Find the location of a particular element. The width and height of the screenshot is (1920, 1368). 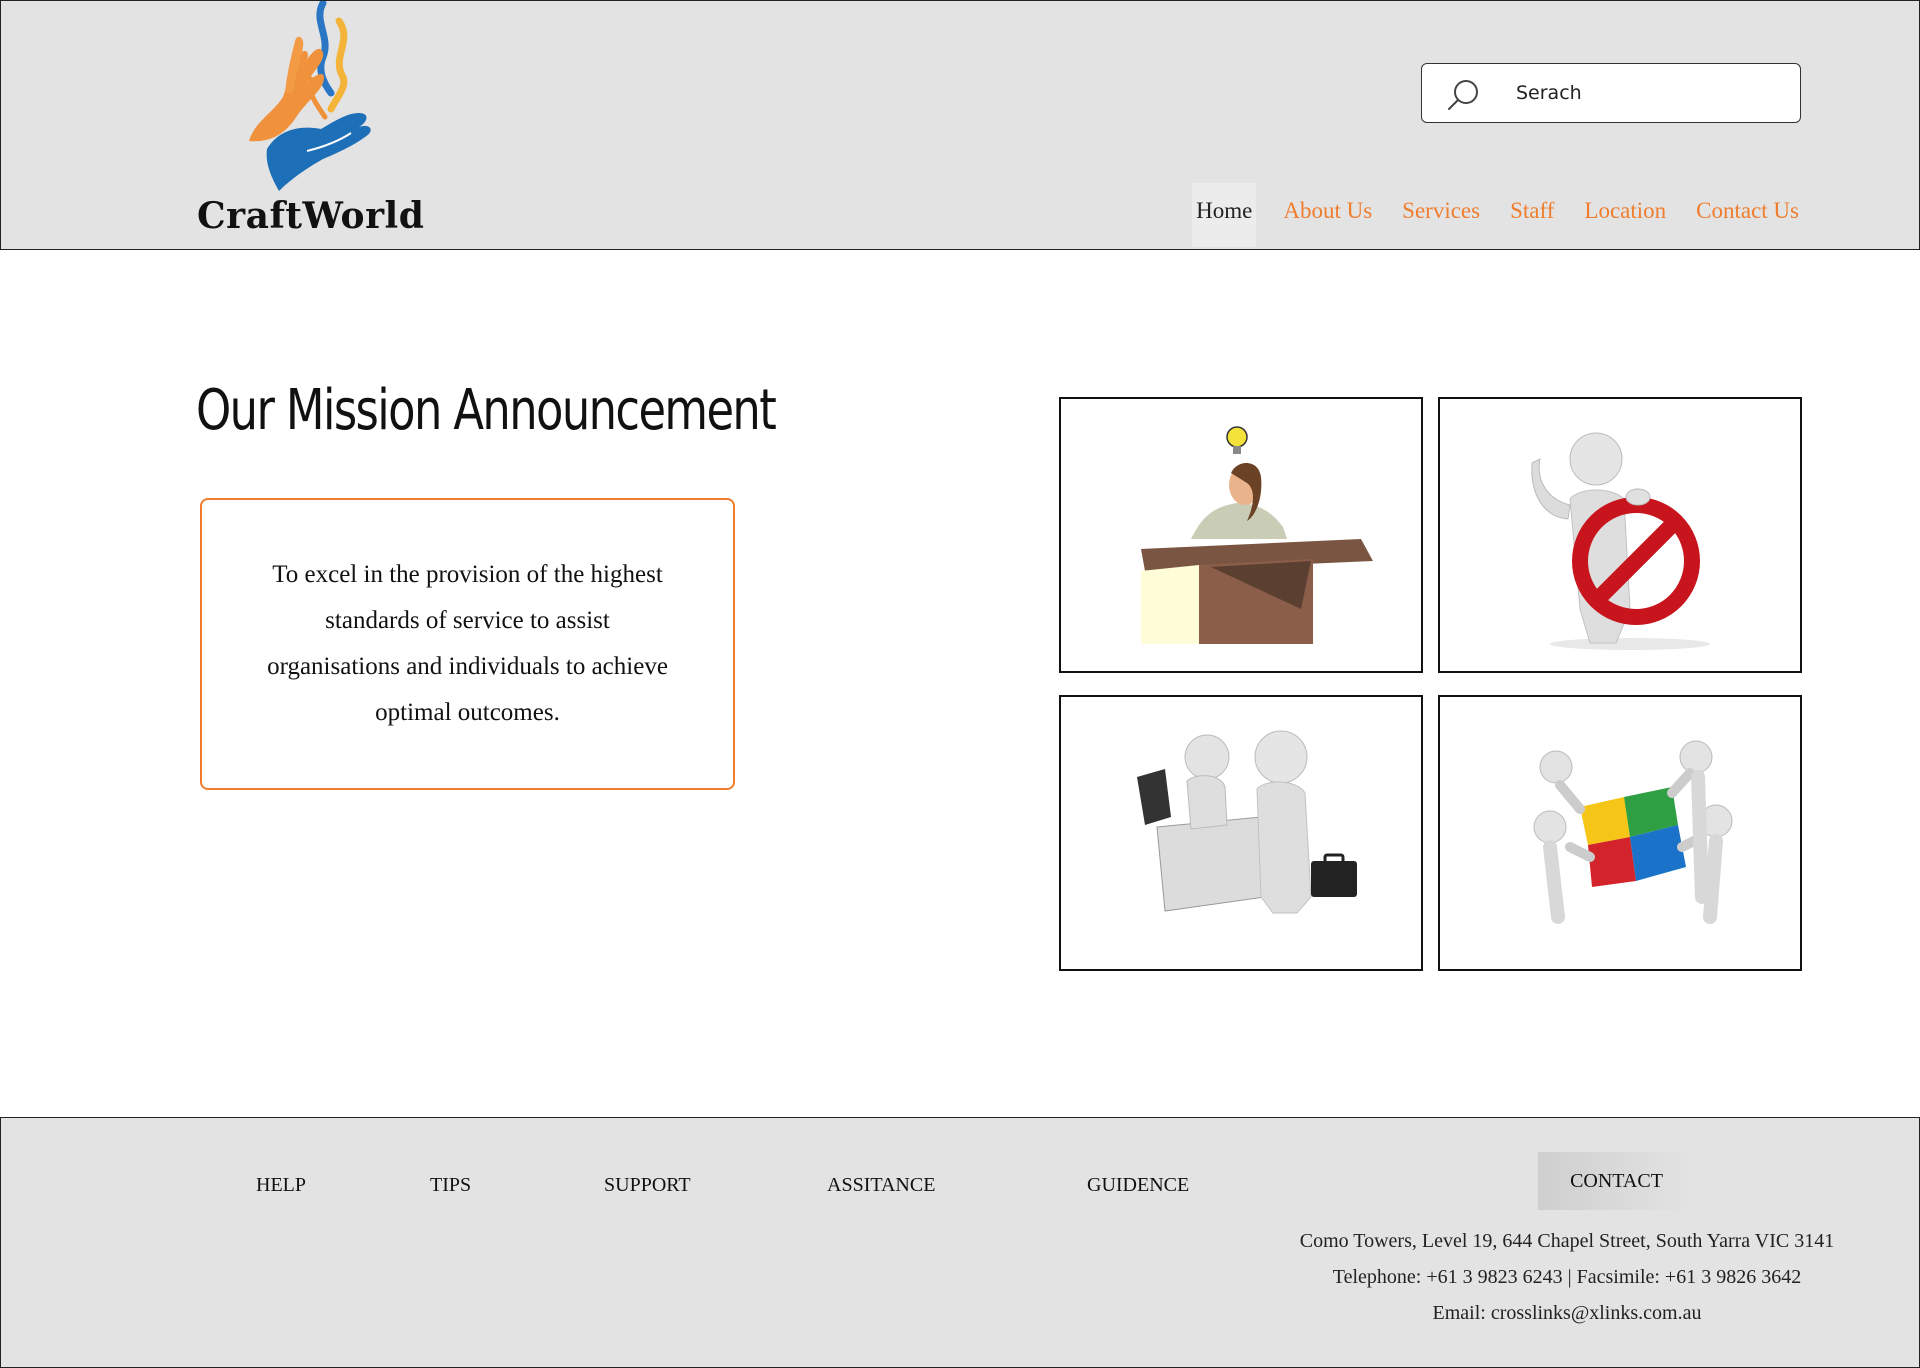

image-tile-idea is located at coordinates (1241, 535).